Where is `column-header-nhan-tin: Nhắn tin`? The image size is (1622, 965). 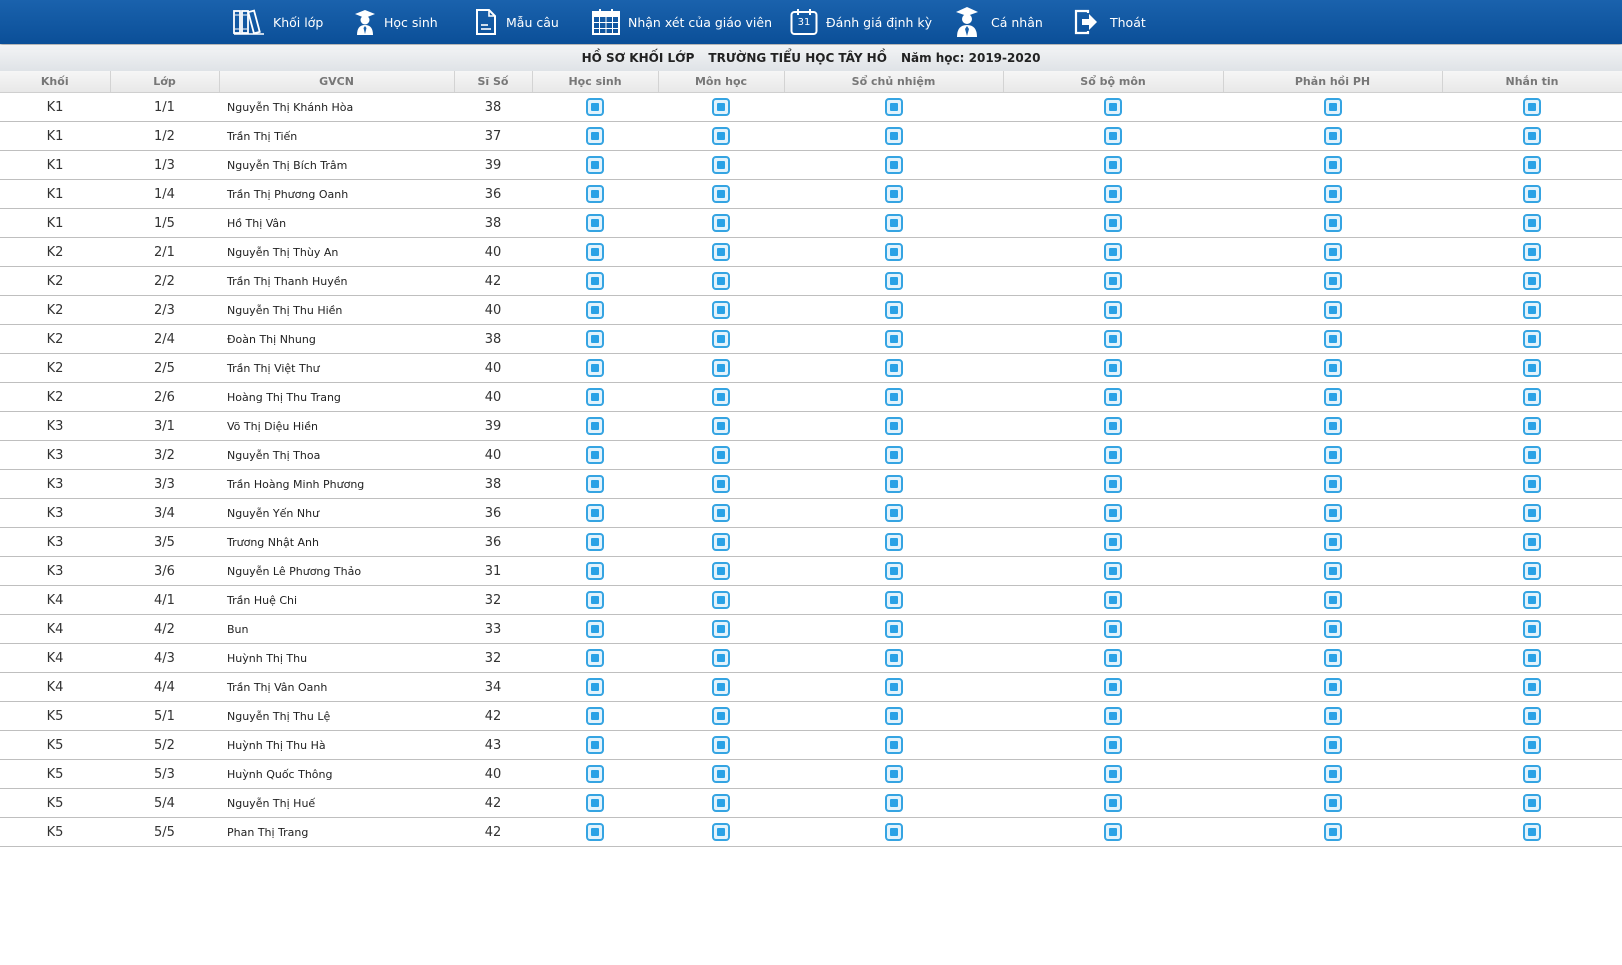
column-header-nhan-tin: Nhắn tin is located at coordinates (1532, 82).